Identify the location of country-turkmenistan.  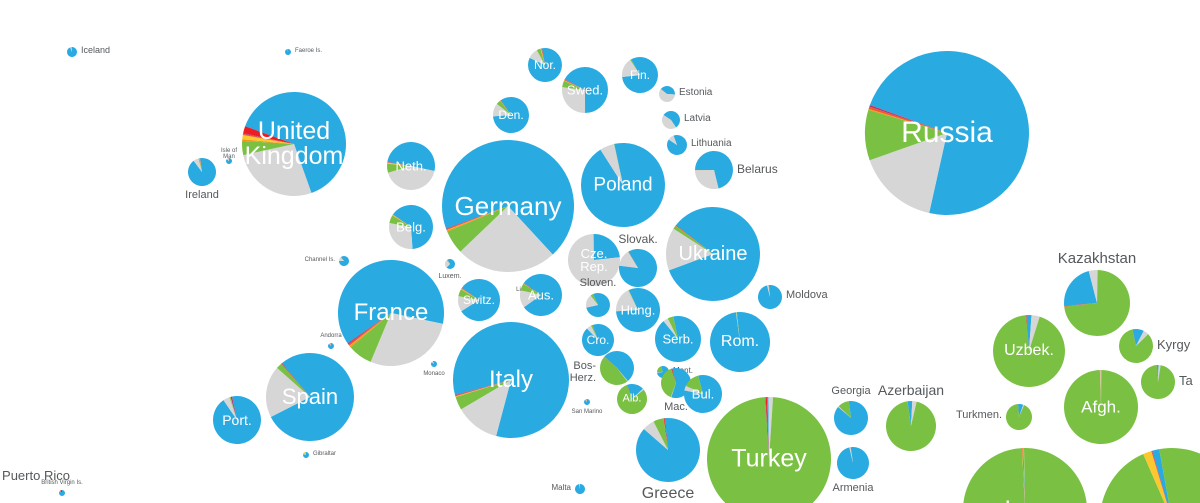
(1018, 417).